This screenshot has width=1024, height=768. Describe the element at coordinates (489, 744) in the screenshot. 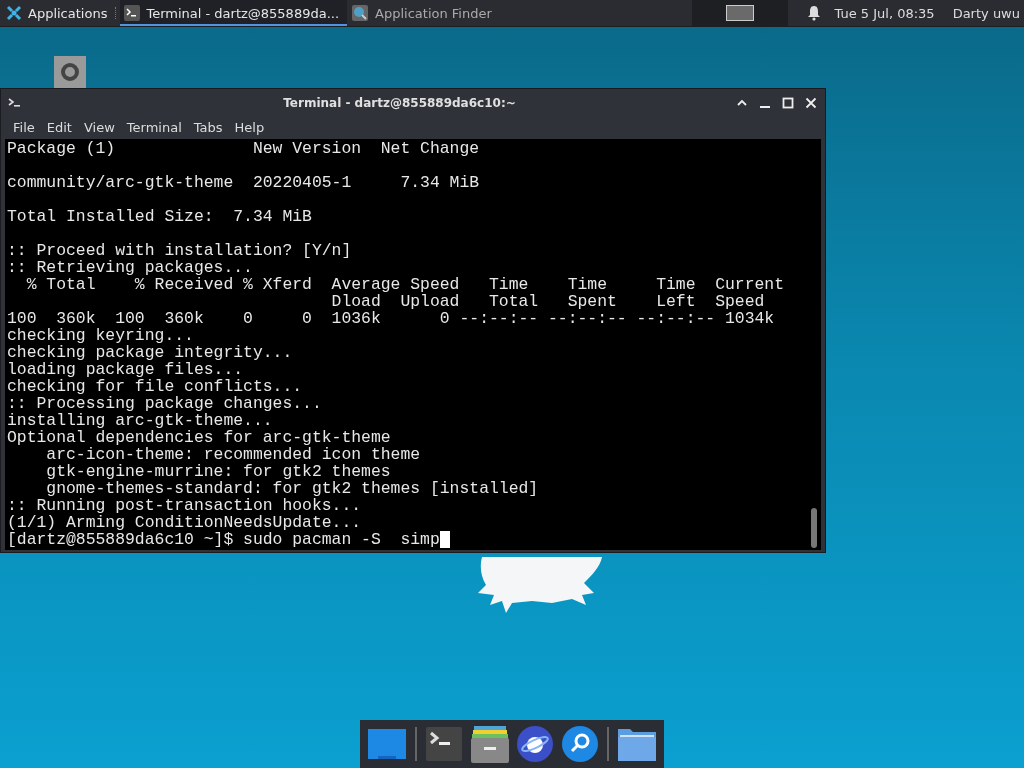

I see `file-cabinet-icon` at that location.